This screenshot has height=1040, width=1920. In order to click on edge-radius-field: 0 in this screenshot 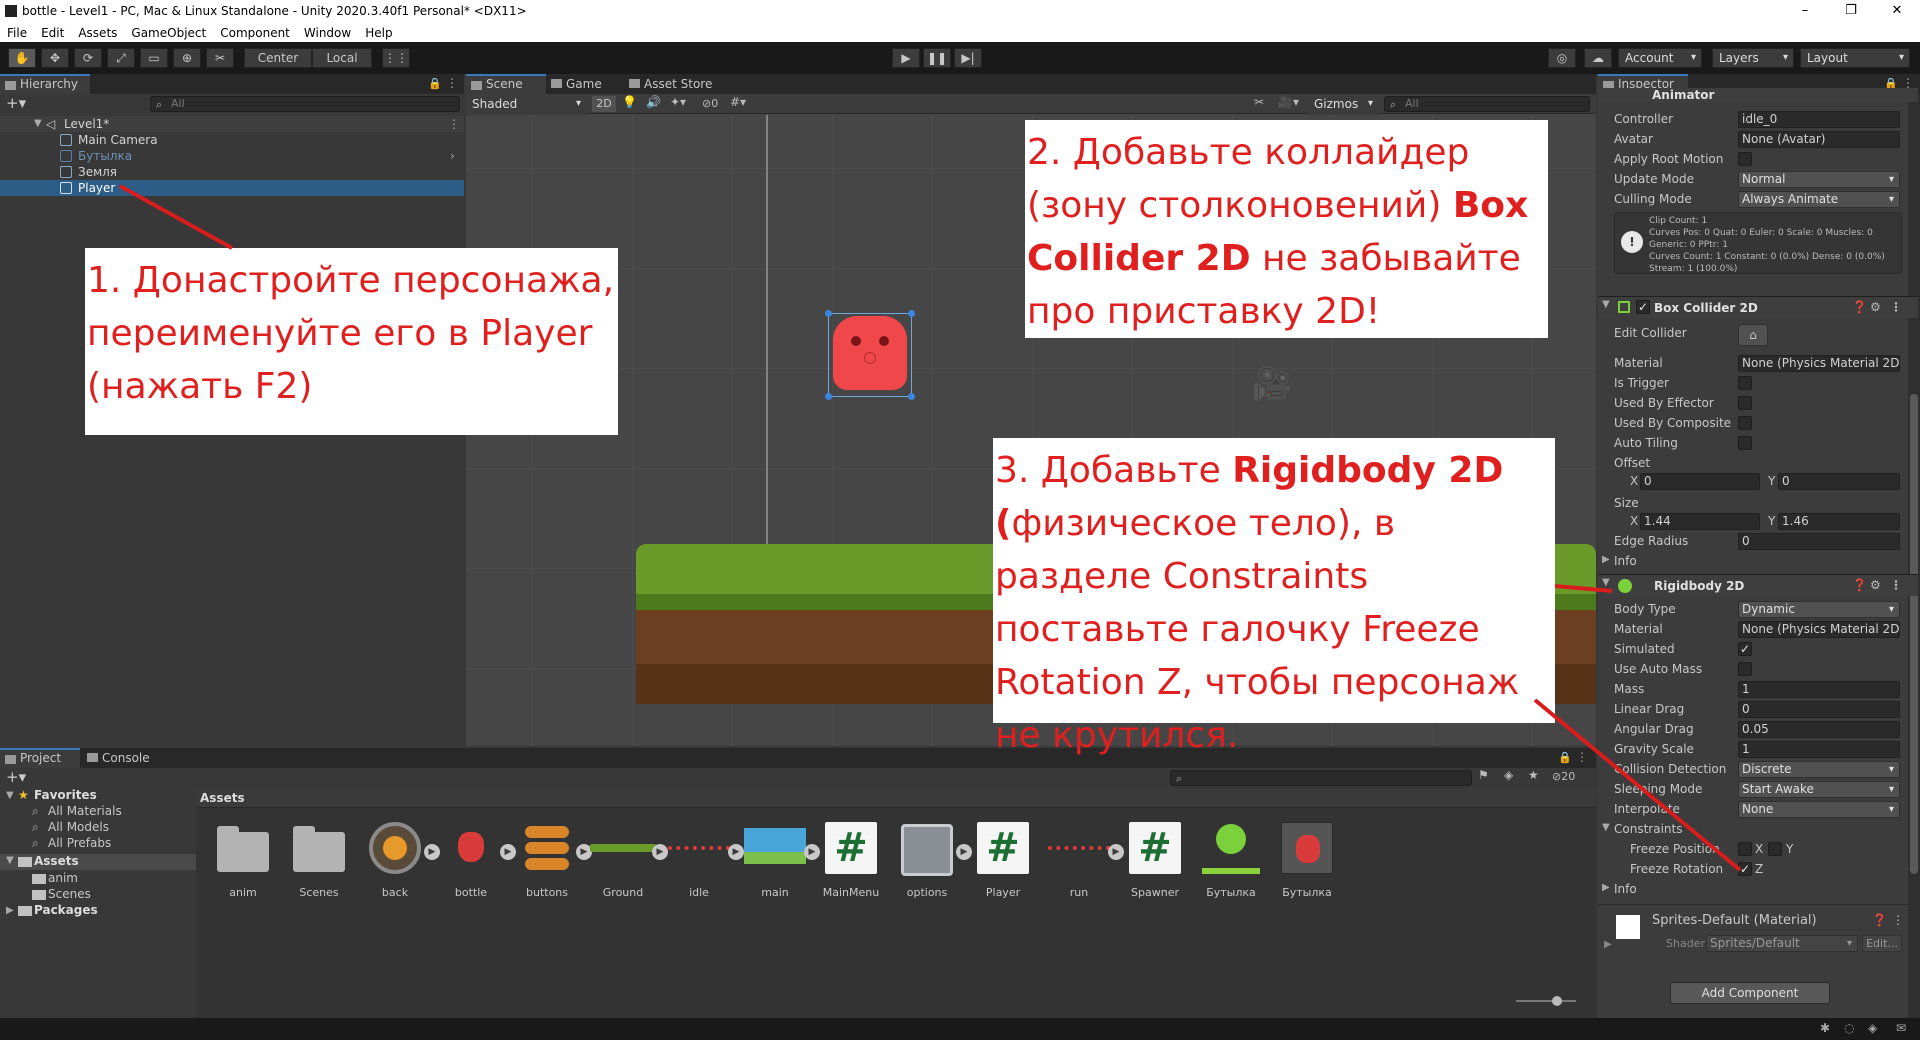, I will do `click(1819, 541)`.